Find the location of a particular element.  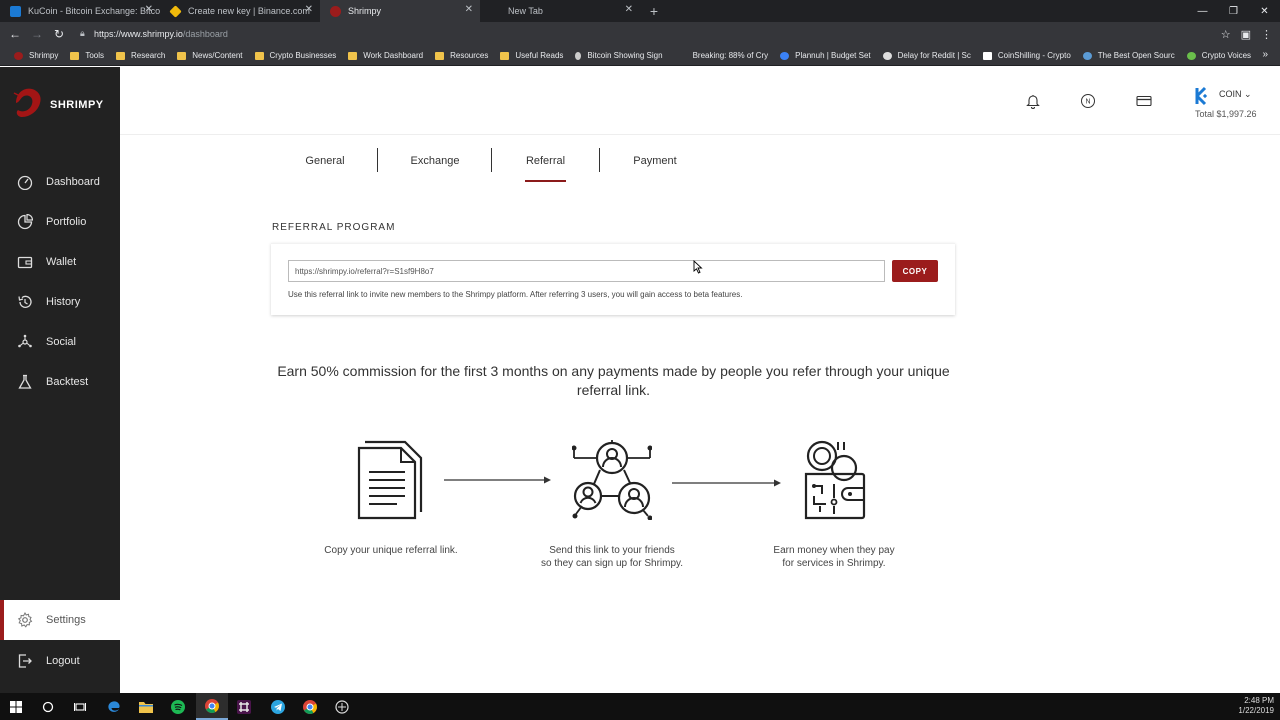

sidebar-item-history: History is located at coordinates (60, 302).